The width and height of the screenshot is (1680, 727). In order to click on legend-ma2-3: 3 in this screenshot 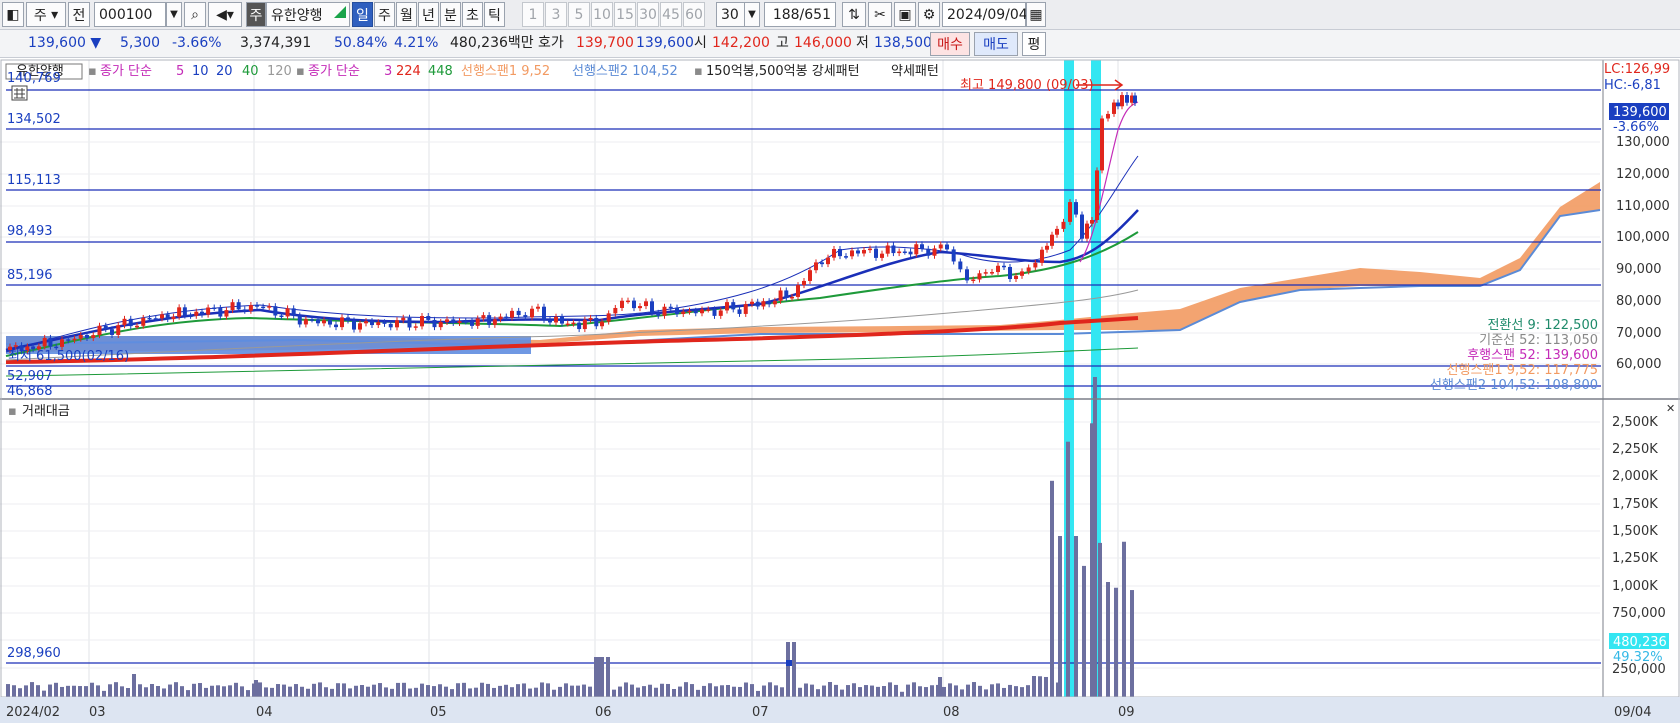, I will do `click(388, 71)`.